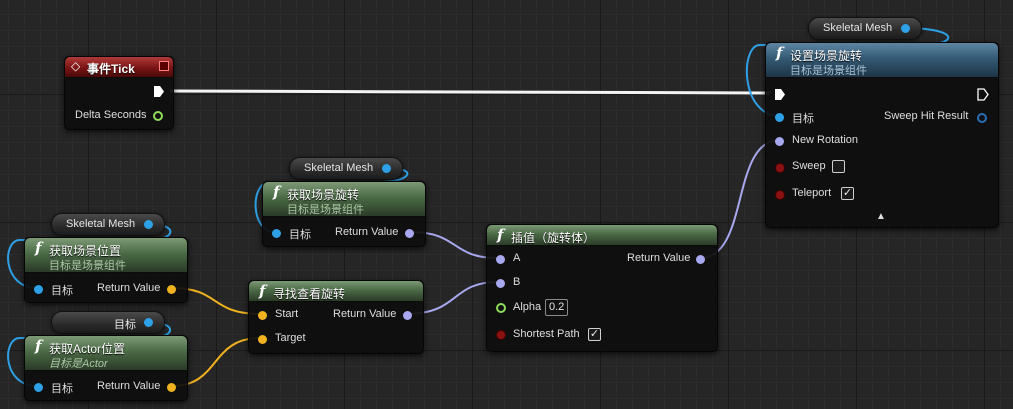 This screenshot has height=409, width=1013. Describe the element at coordinates (108, 322) in the screenshot. I see `target-variable: 目标` at that location.